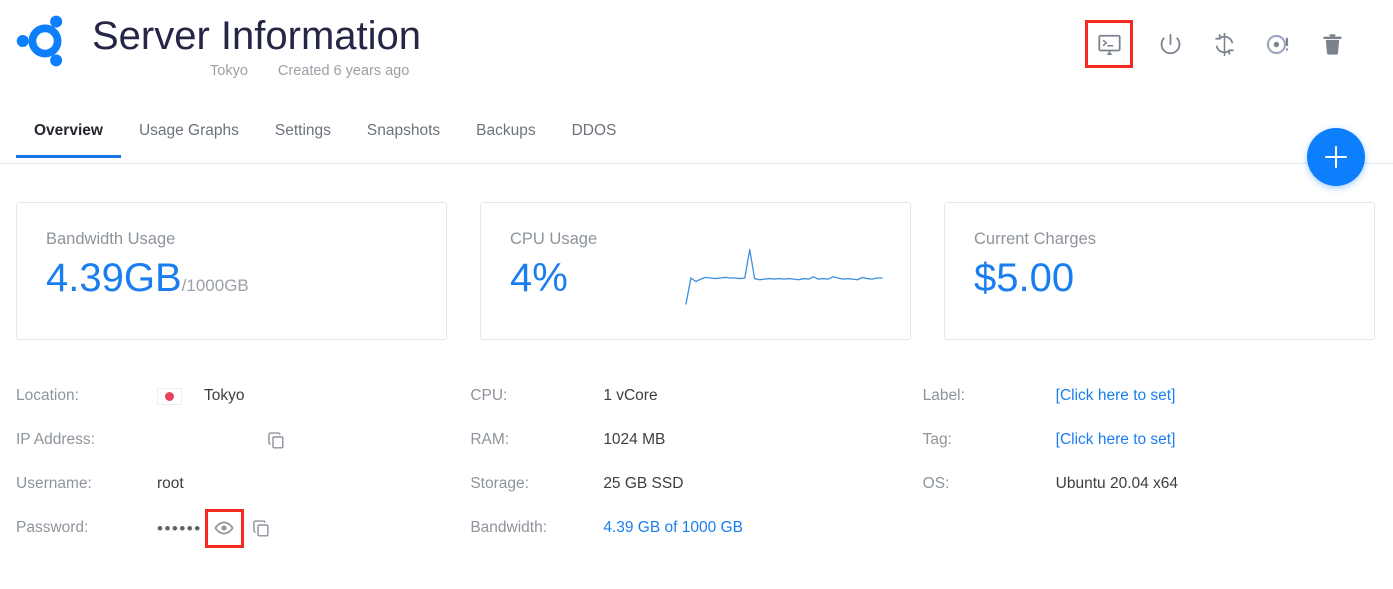 The image size is (1393, 589). What do you see at coordinates (1278, 44) in the screenshot?
I see `iso-icon` at bounding box center [1278, 44].